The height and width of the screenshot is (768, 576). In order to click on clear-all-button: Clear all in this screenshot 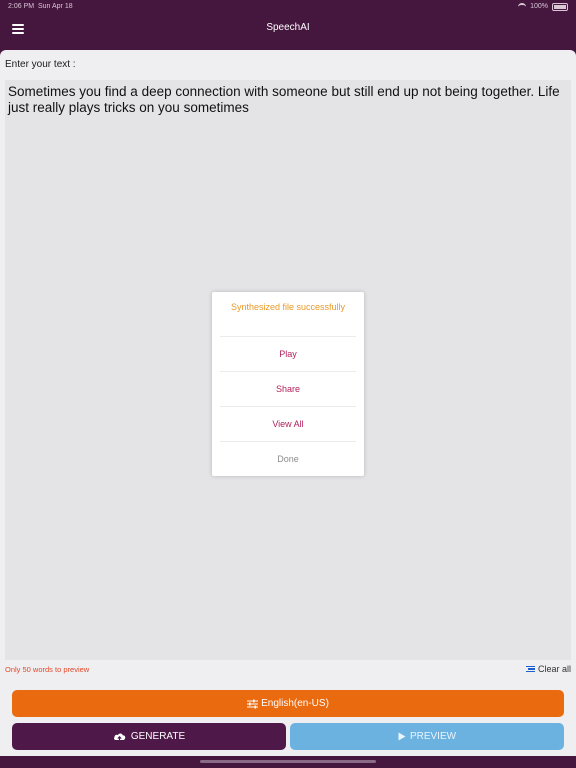, I will do `click(548, 669)`.